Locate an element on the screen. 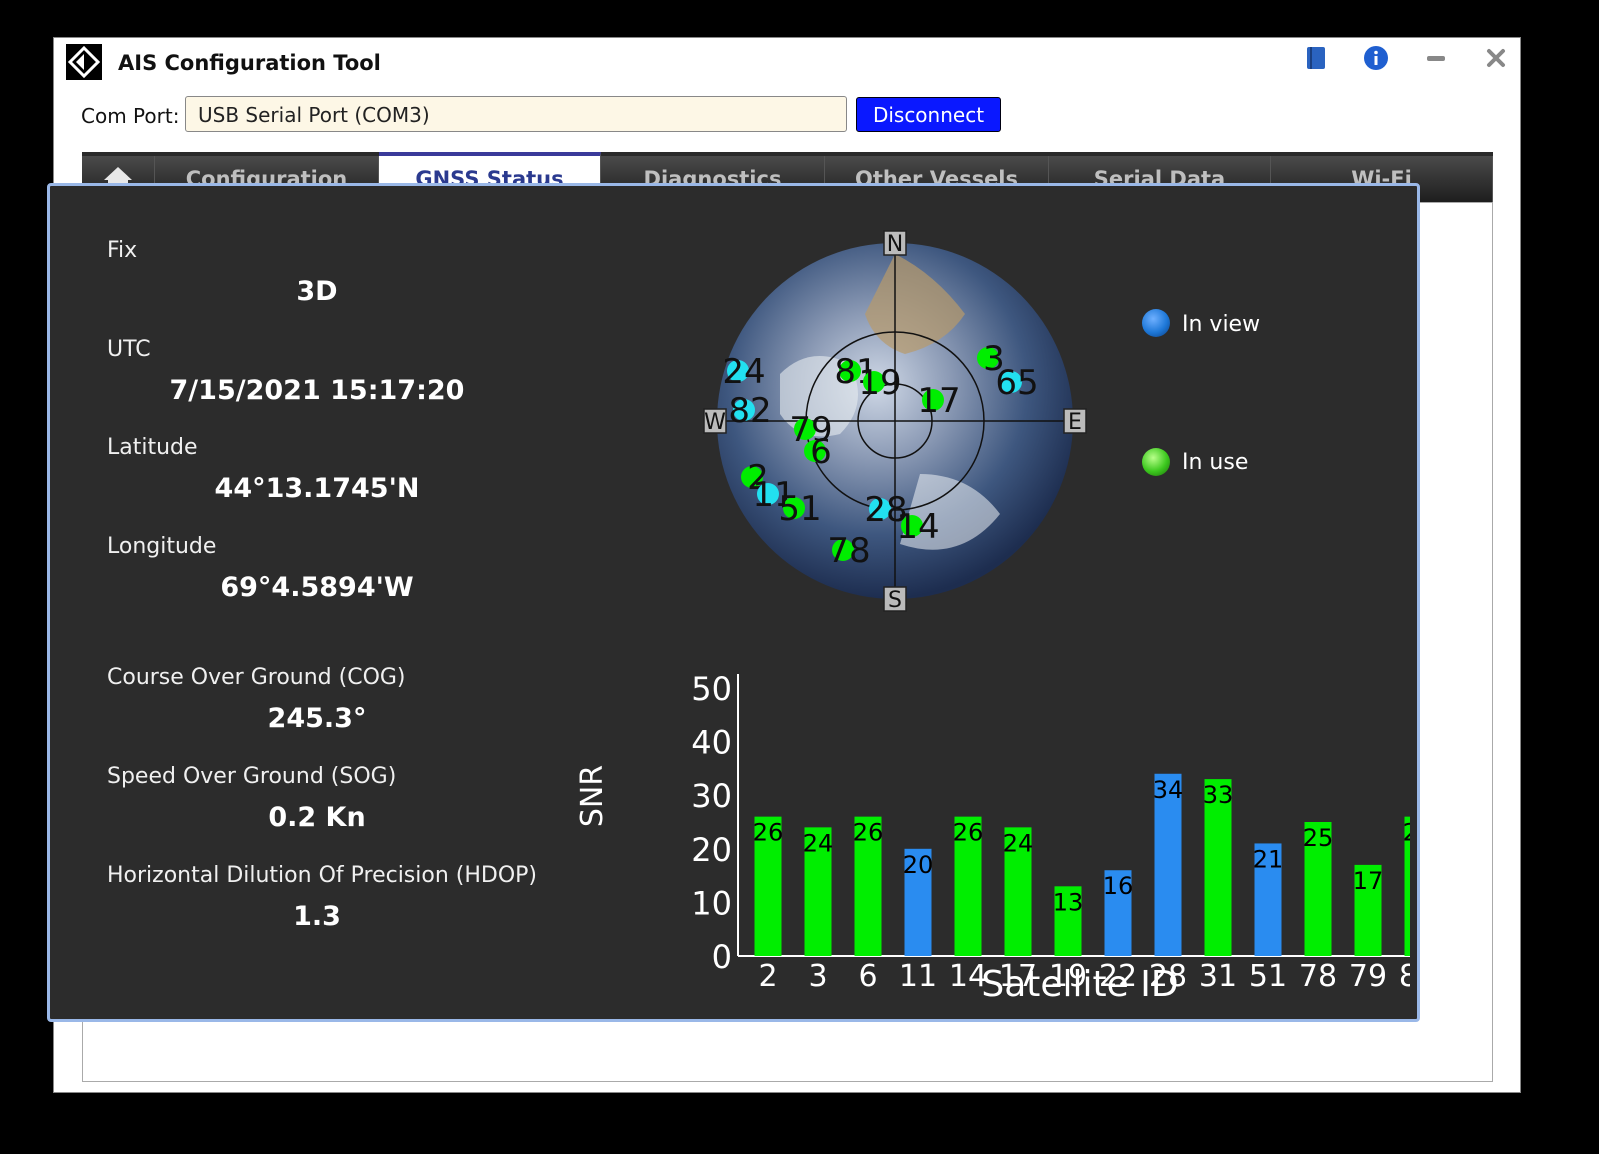 The width and height of the screenshot is (1599, 1154). bar-value-label: 17 is located at coordinates (1368, 881).